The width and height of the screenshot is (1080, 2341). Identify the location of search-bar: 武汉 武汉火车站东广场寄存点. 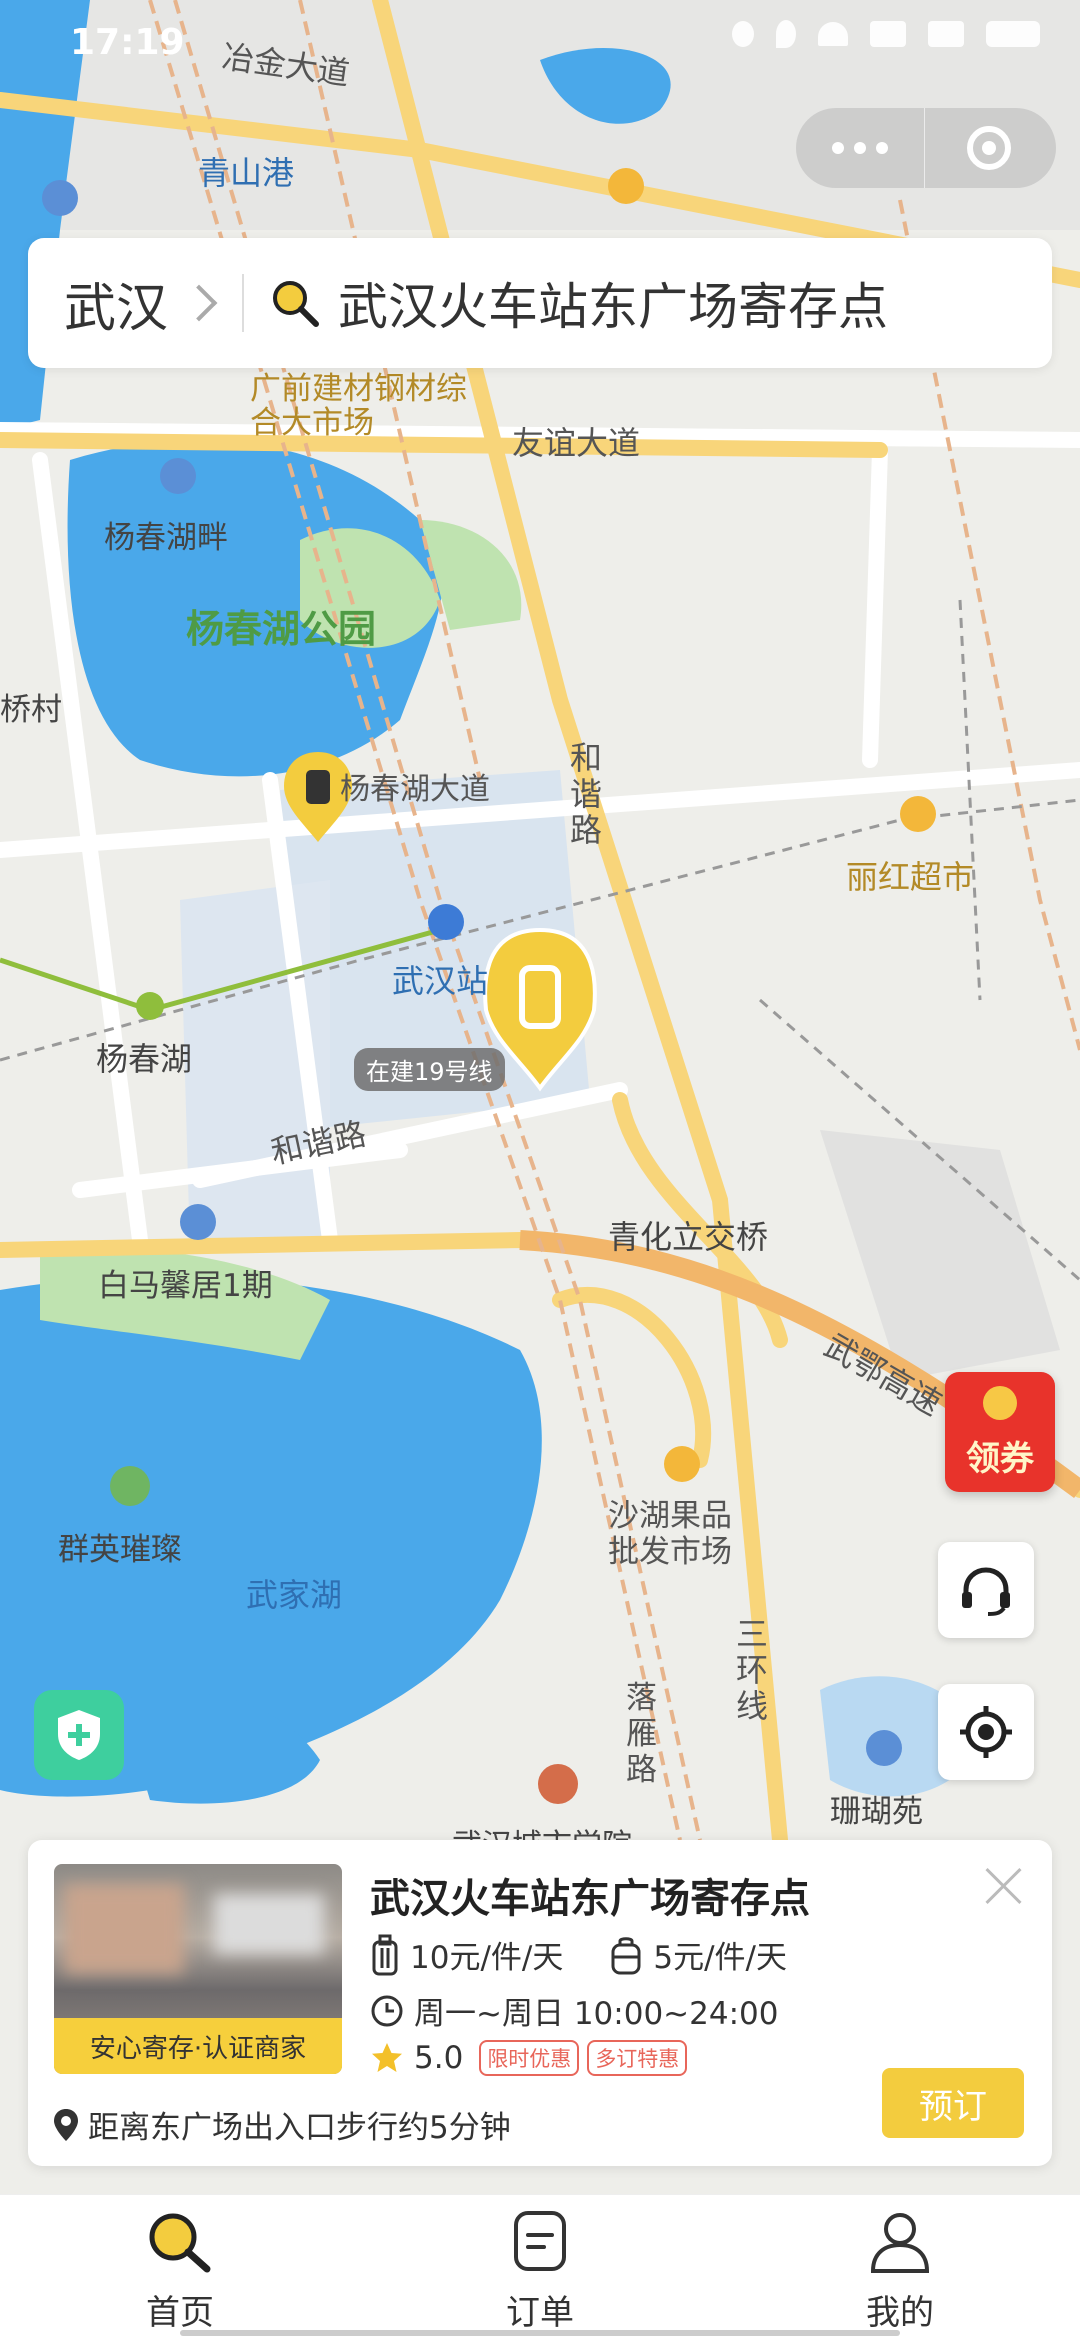
(540, 303).